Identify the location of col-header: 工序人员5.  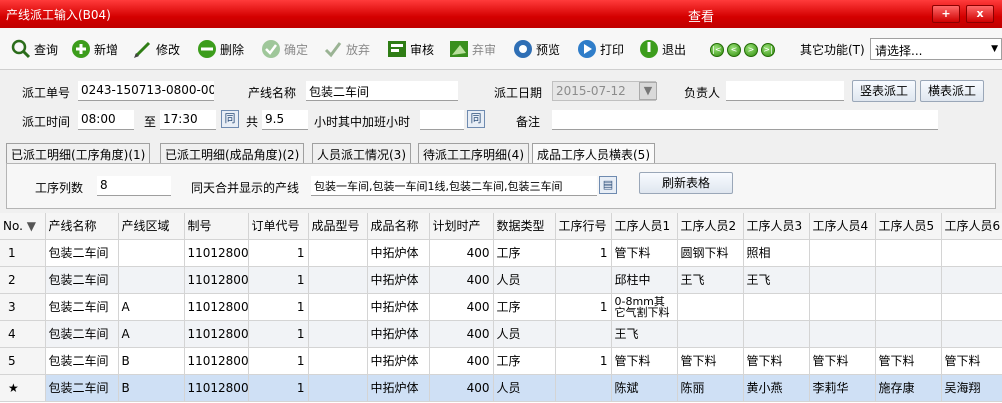
(908, 226).